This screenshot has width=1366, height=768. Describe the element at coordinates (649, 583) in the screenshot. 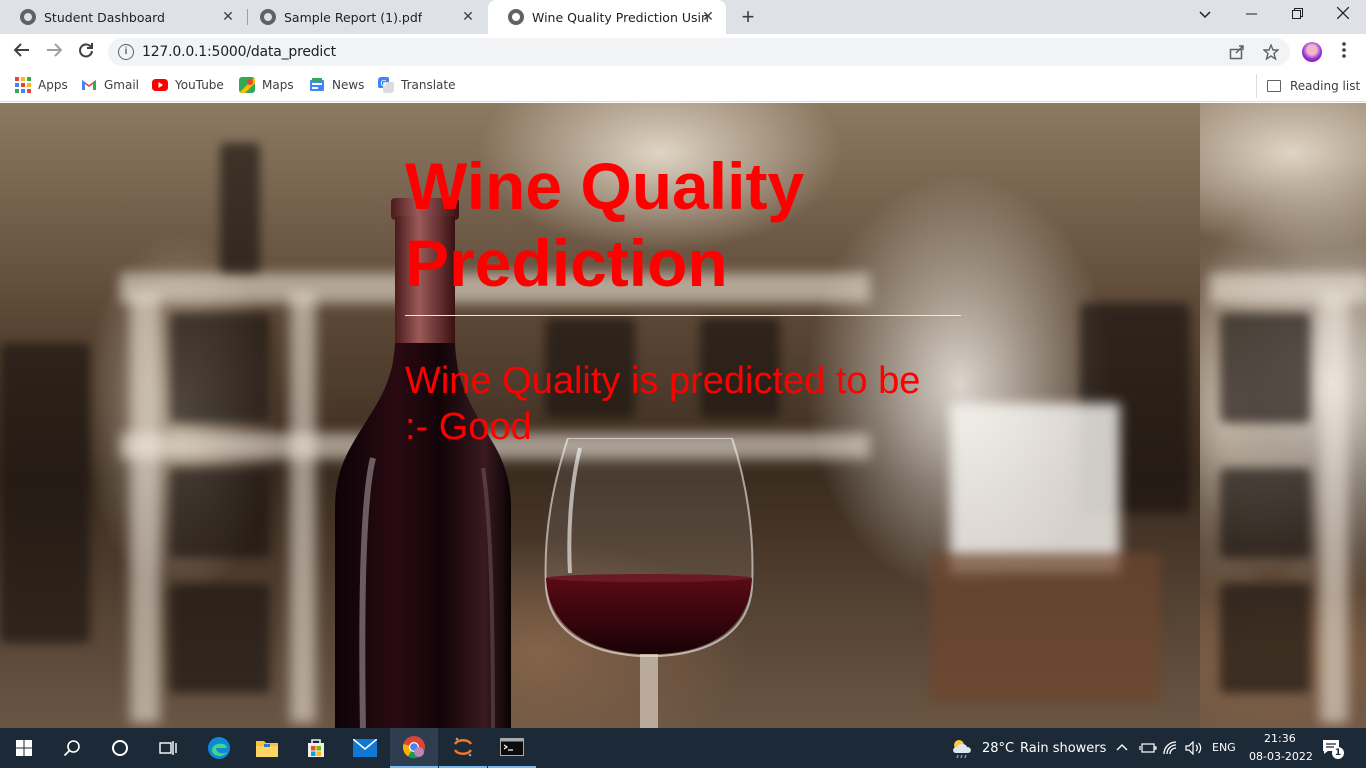

I see `wine-glass-image` at that location.